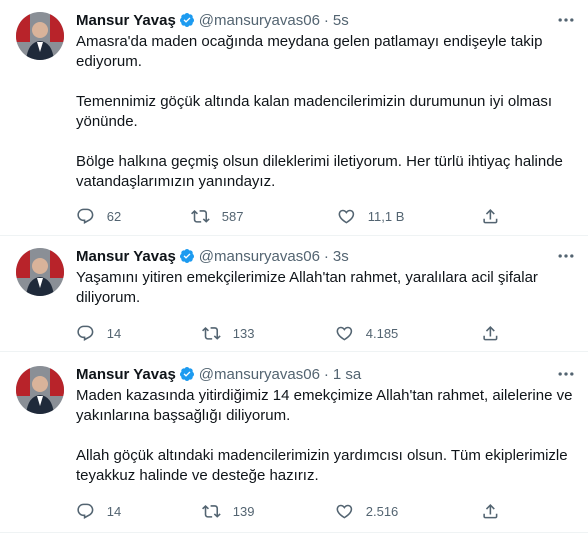 The width and height of the screenshot is (588, 537). I want to click on tweet-actions: 14 133 4.185, so click(296, 333).